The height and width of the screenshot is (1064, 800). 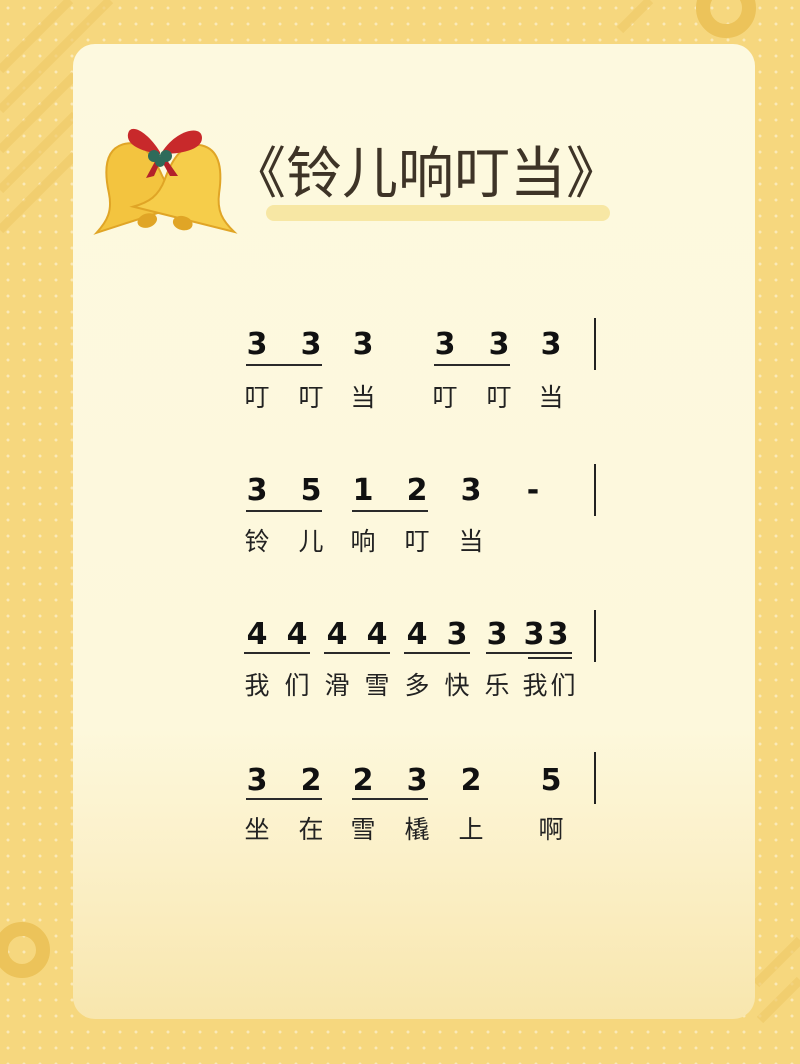 I want to click on score-line-1: 3 3 3 3 3 3 叮 叮 当 叮 叮 当, so click(x=400, y=382).